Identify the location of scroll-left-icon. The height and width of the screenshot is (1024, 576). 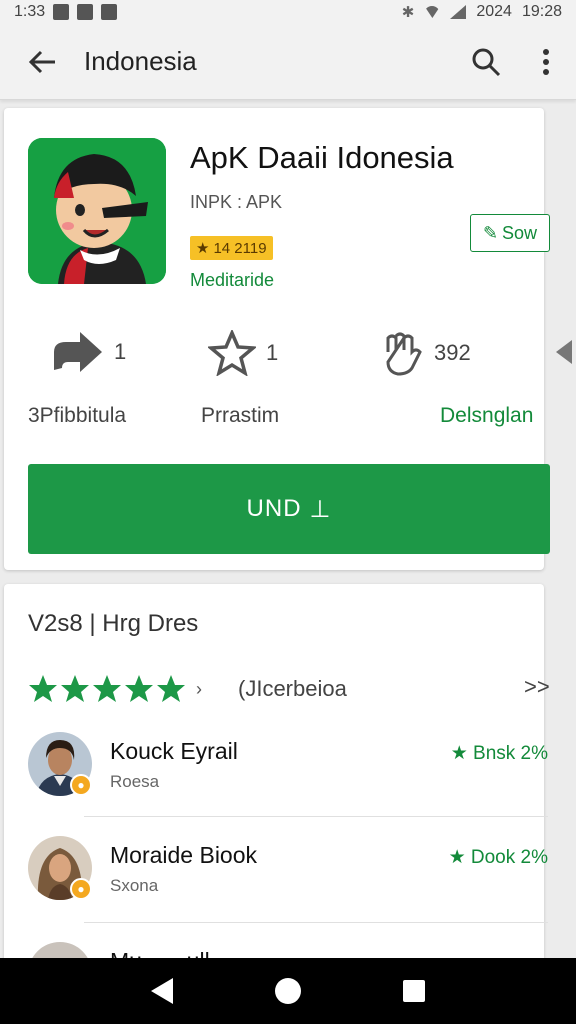
(564, 352).